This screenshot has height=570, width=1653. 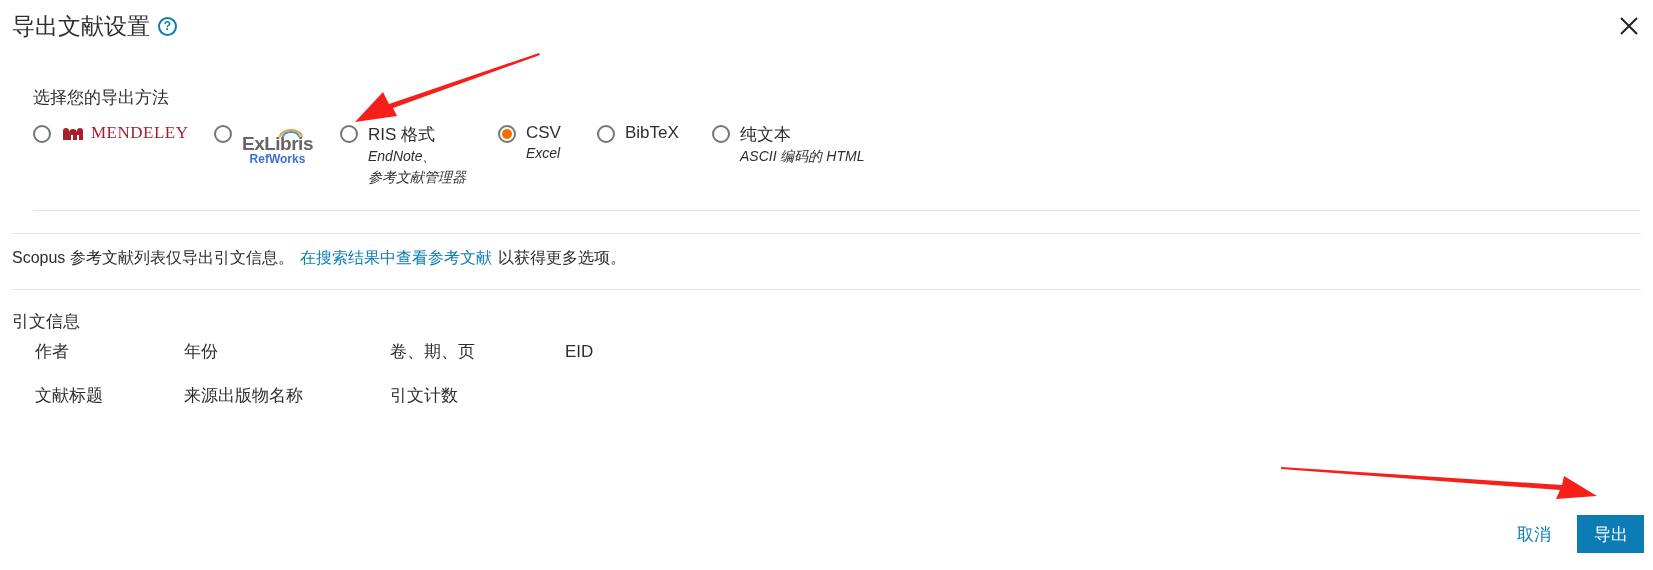 What do you see at coordinates (277, 159) in the screenshot?
I see `refworks-logo: RefWorks` at bounding box center [277, 159].